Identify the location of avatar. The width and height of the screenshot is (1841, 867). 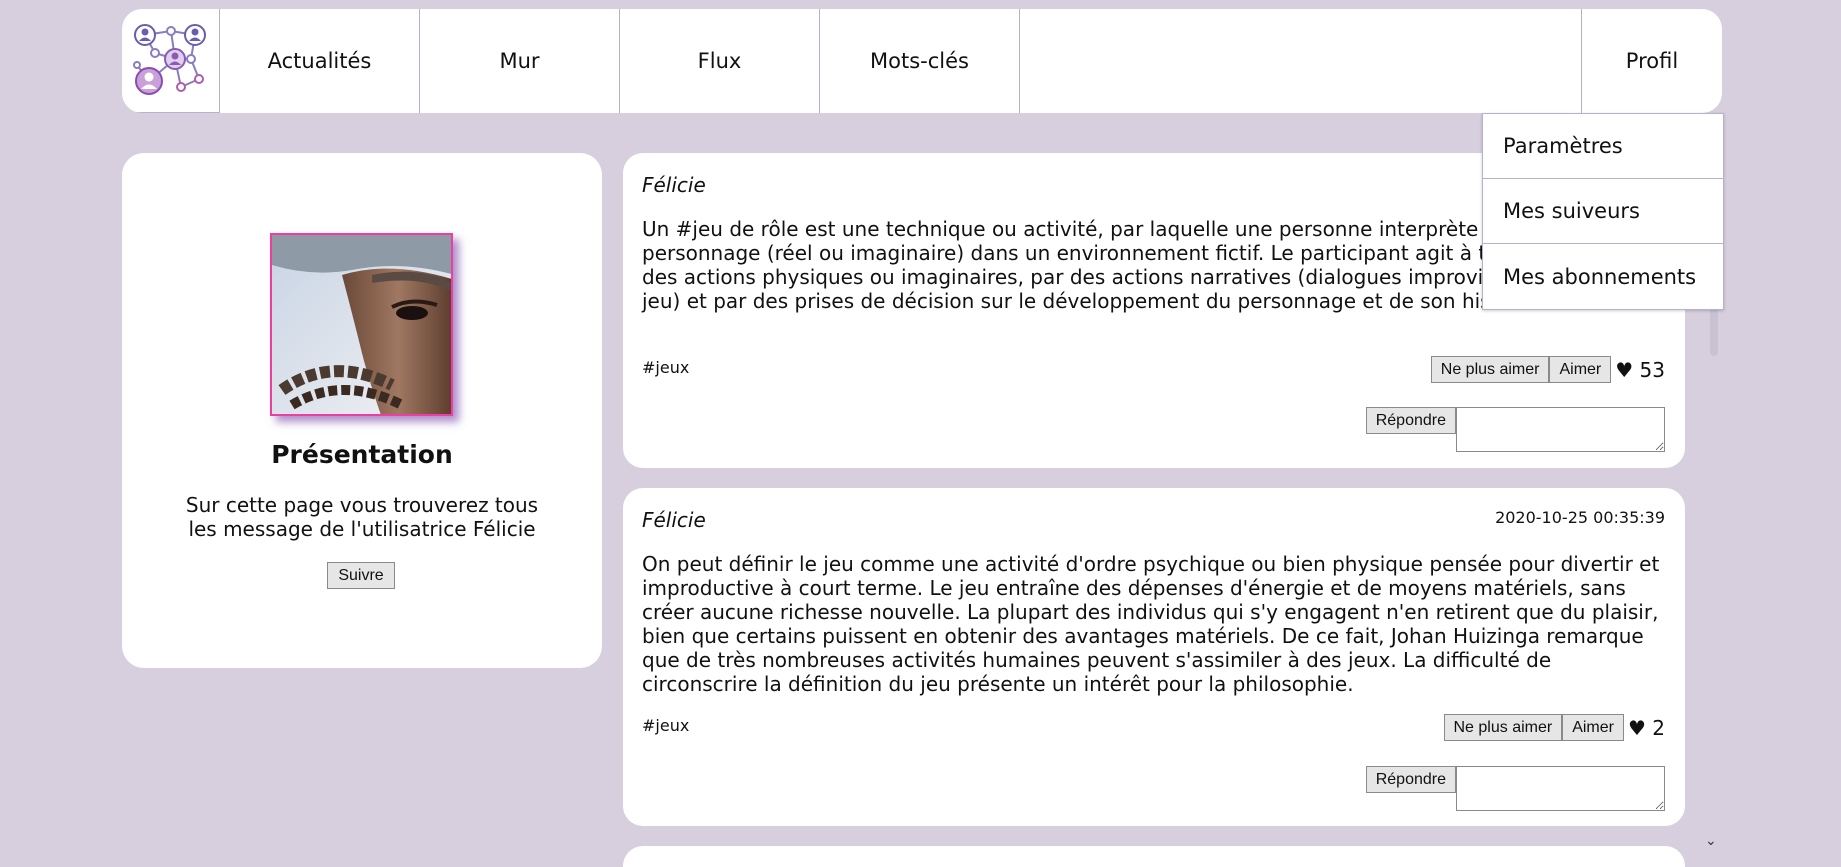
(361, 324).